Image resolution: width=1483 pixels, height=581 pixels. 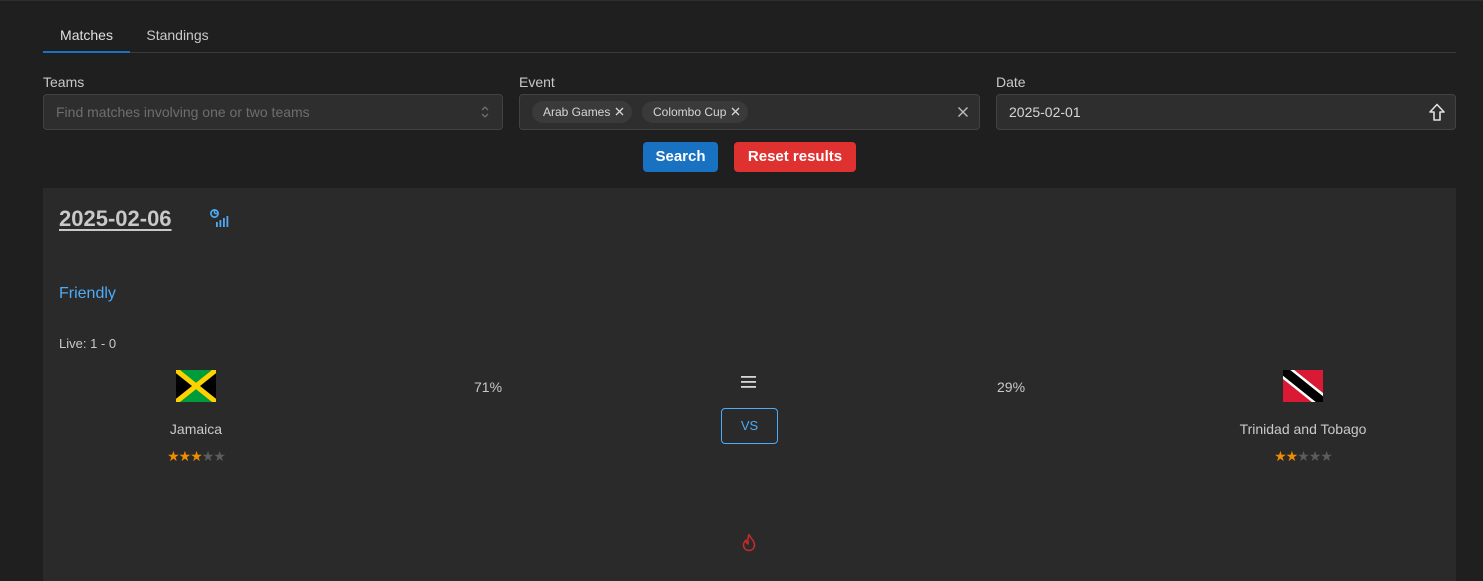 What do you see at coordinates (196, 429) in the screenshot?
I see `home-team-name: Jamaica` at bounding box center [196, 429].